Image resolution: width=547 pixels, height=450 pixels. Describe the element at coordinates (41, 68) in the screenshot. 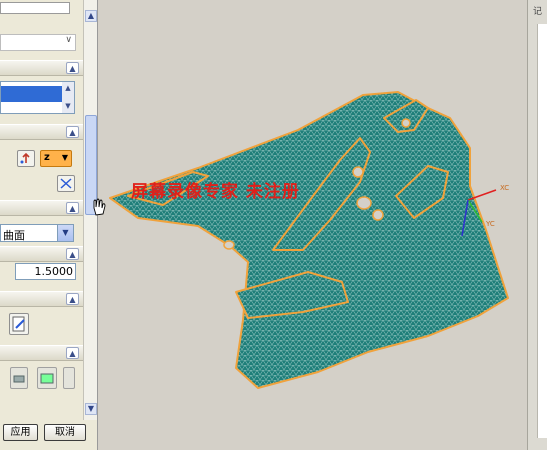

I see `section-header-1: ▲` at that location.